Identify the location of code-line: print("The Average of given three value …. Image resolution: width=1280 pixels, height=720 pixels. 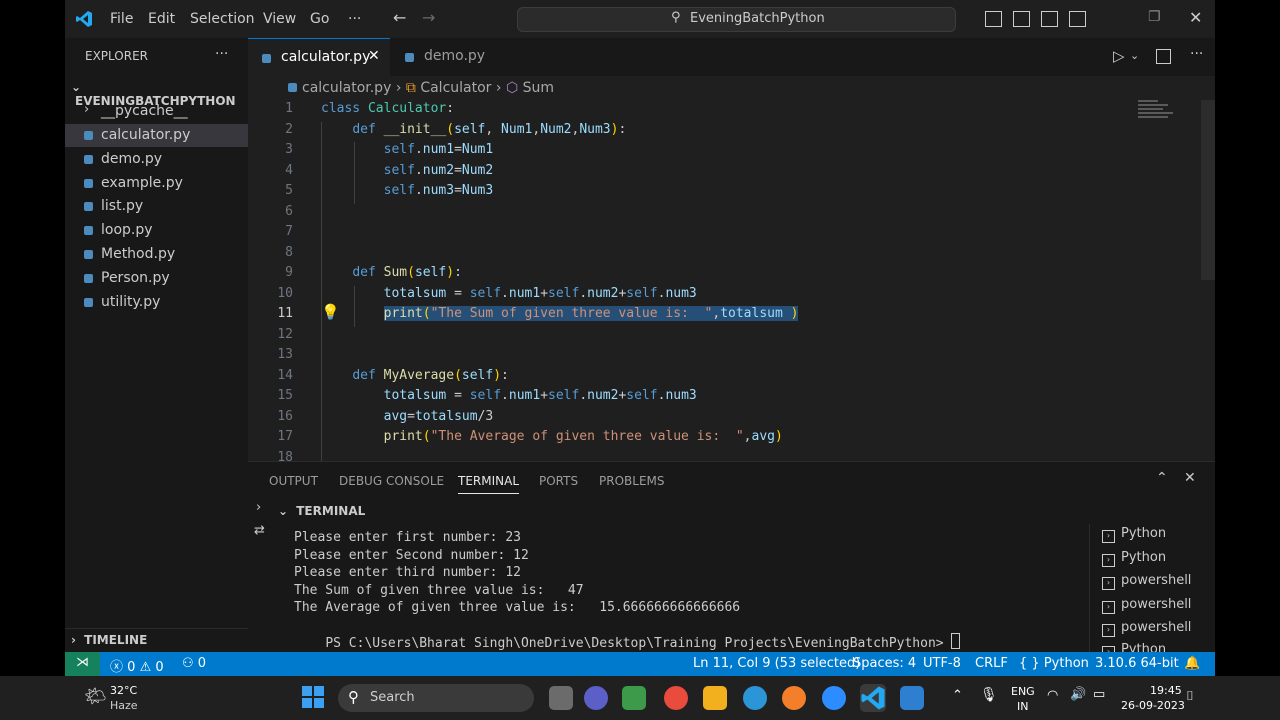
(552, 436).